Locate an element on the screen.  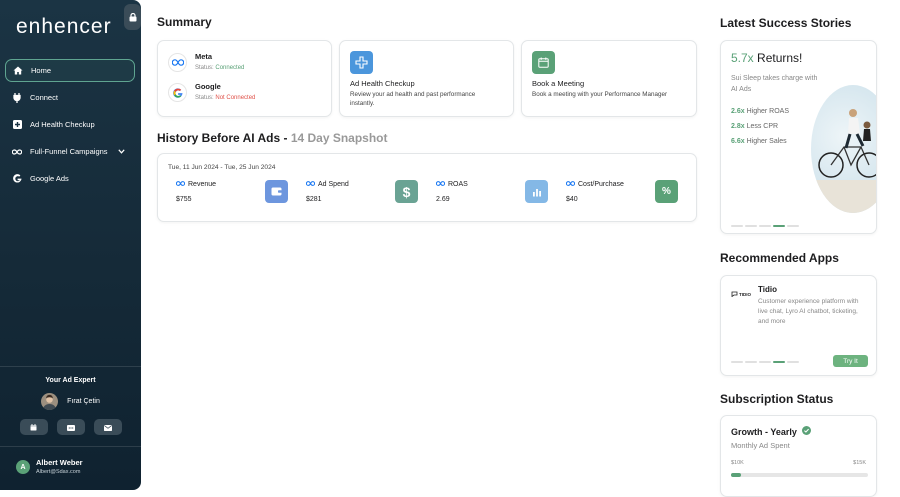
book-meeting-title: Book a Meeting is located at coordinates (558, 83).